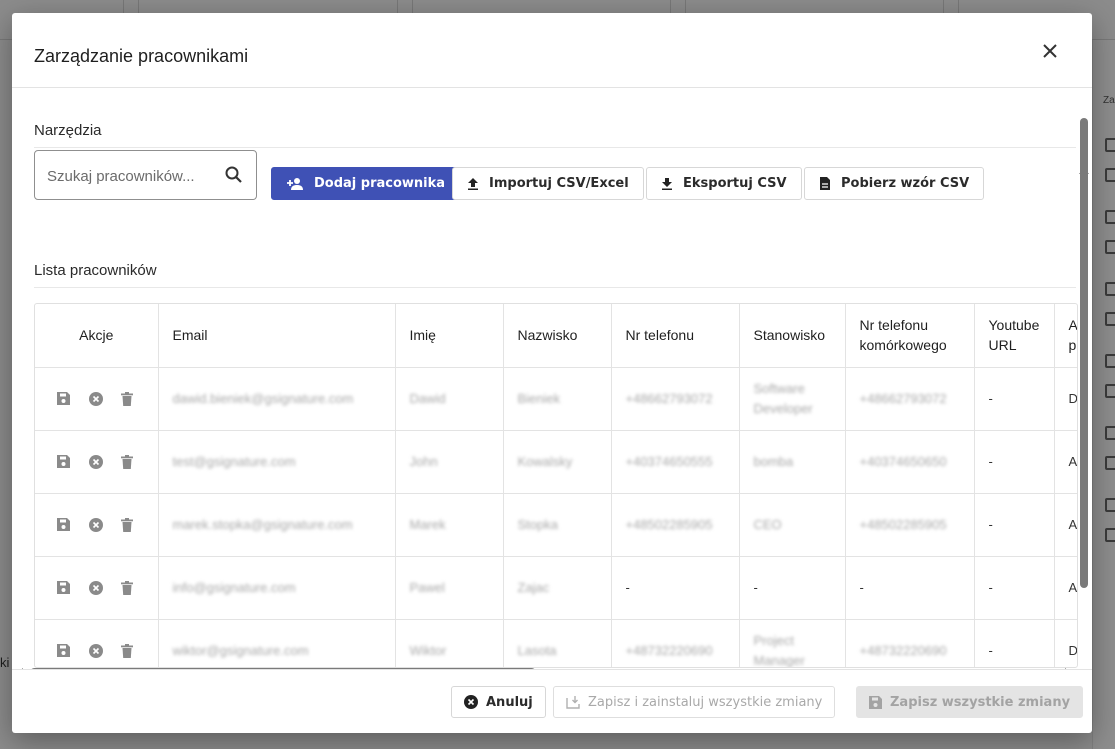 The image size is (1115, 749). What do you see at coordinates (449, 462) in the screenshot?
I see `first-name-cell: John` at bounding box center [449, 462].